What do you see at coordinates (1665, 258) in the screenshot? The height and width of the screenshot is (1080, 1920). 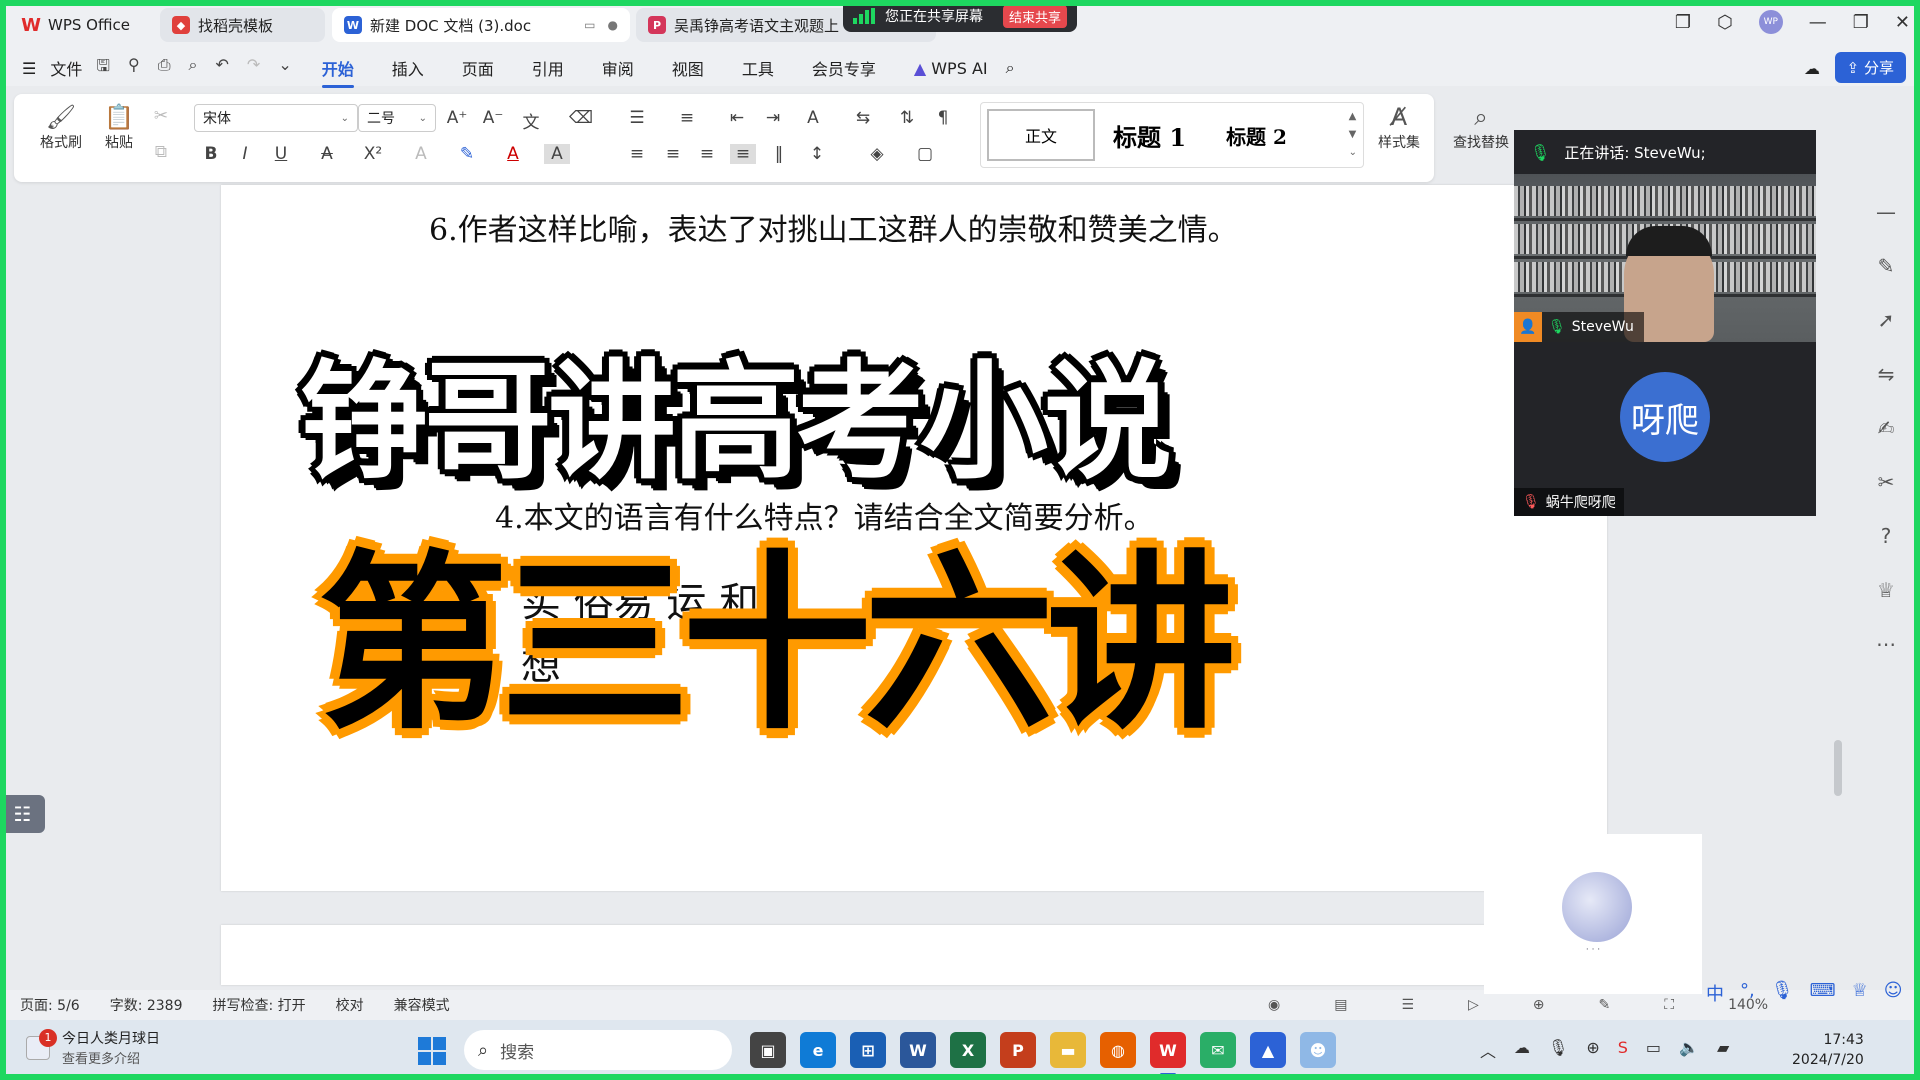 I see `participant-video: 👤 🎙 SteveWu` at bounding box center [1665, 258].